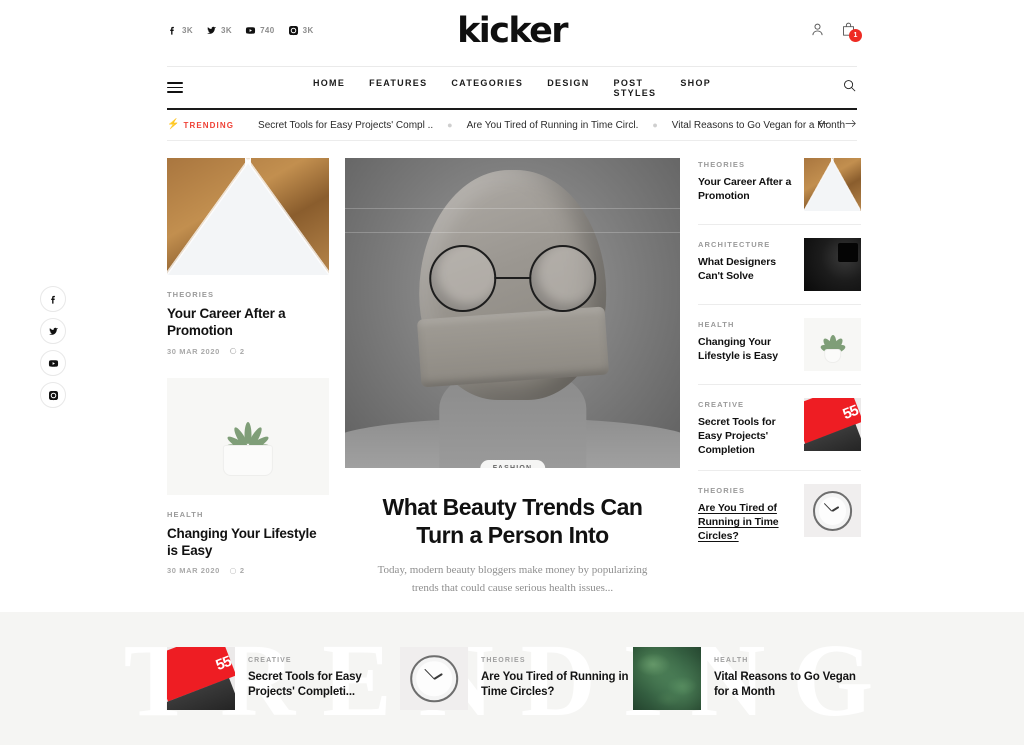  Describe the element at coordinates (746, 404) in the screenshot. I see `sidebar-item-4-category: CREATIVE` at that location.